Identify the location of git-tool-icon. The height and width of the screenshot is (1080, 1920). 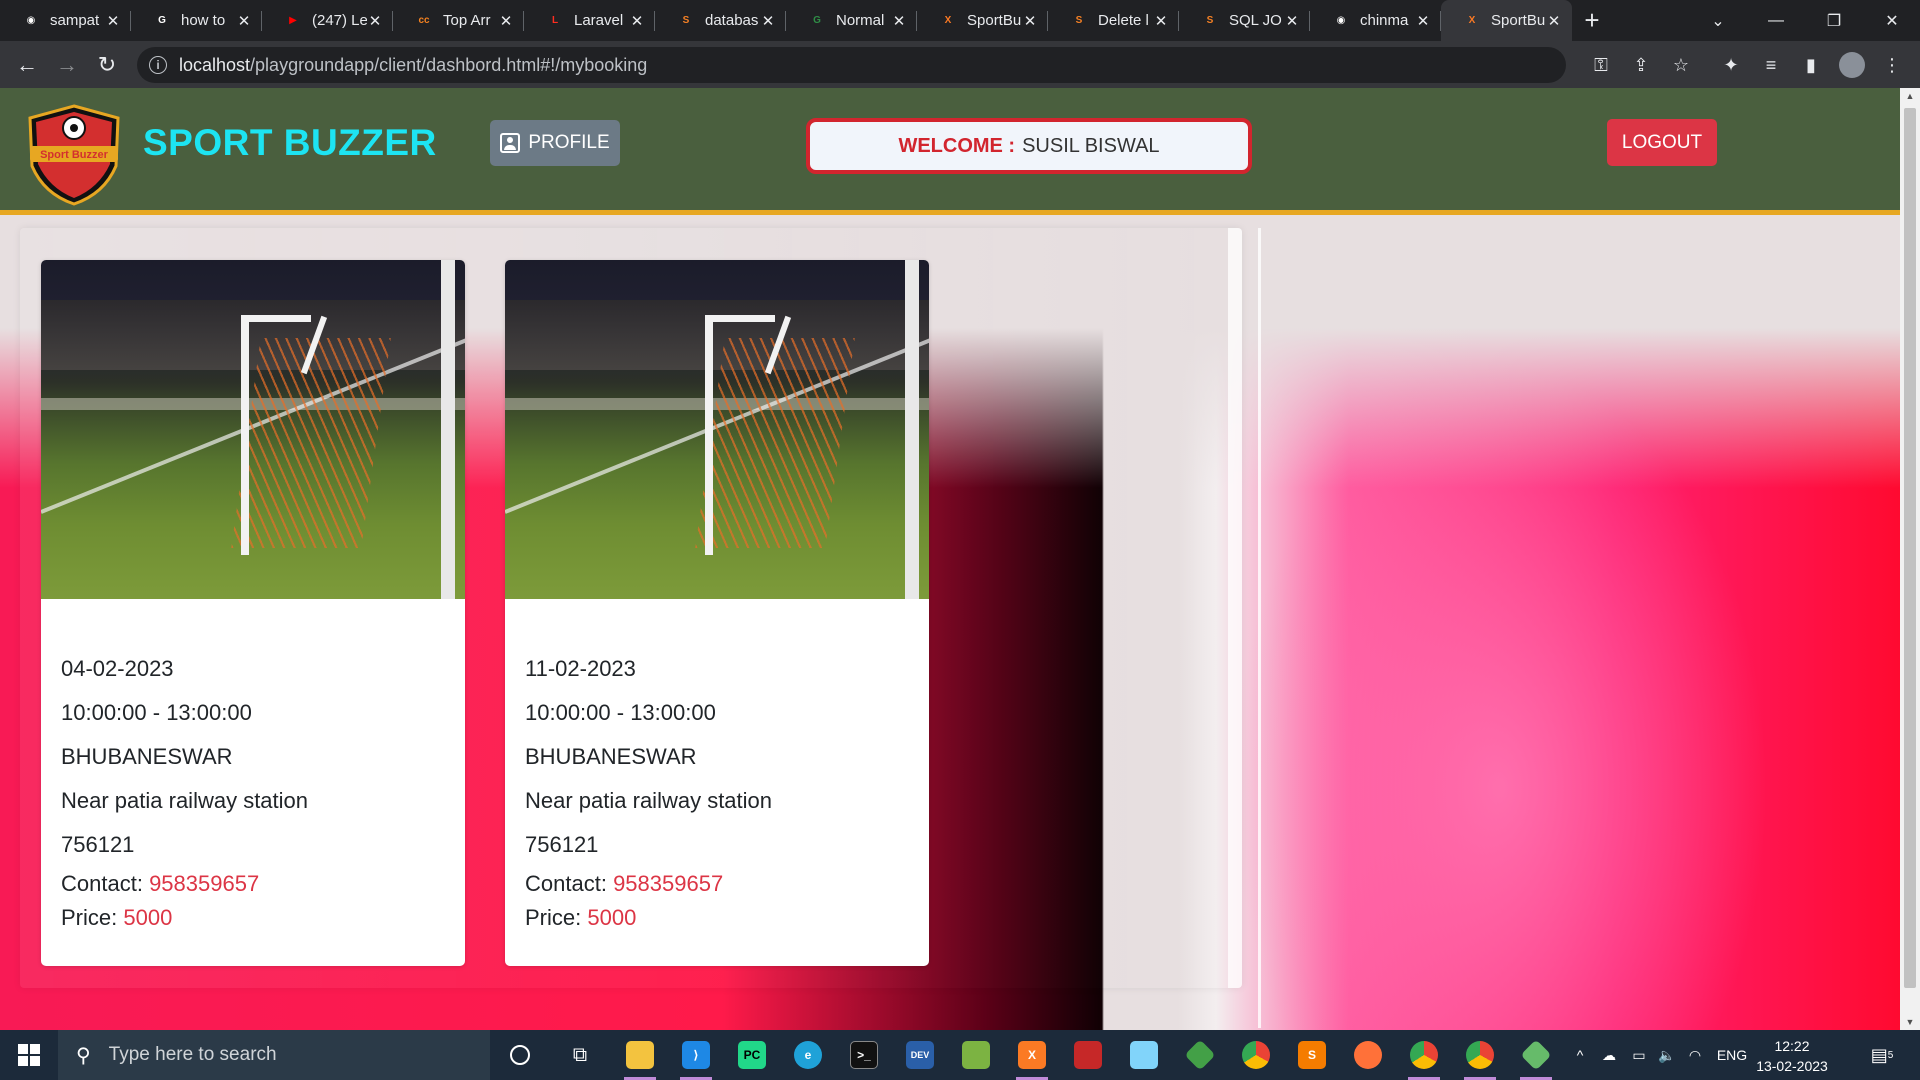
(1536, 1055).